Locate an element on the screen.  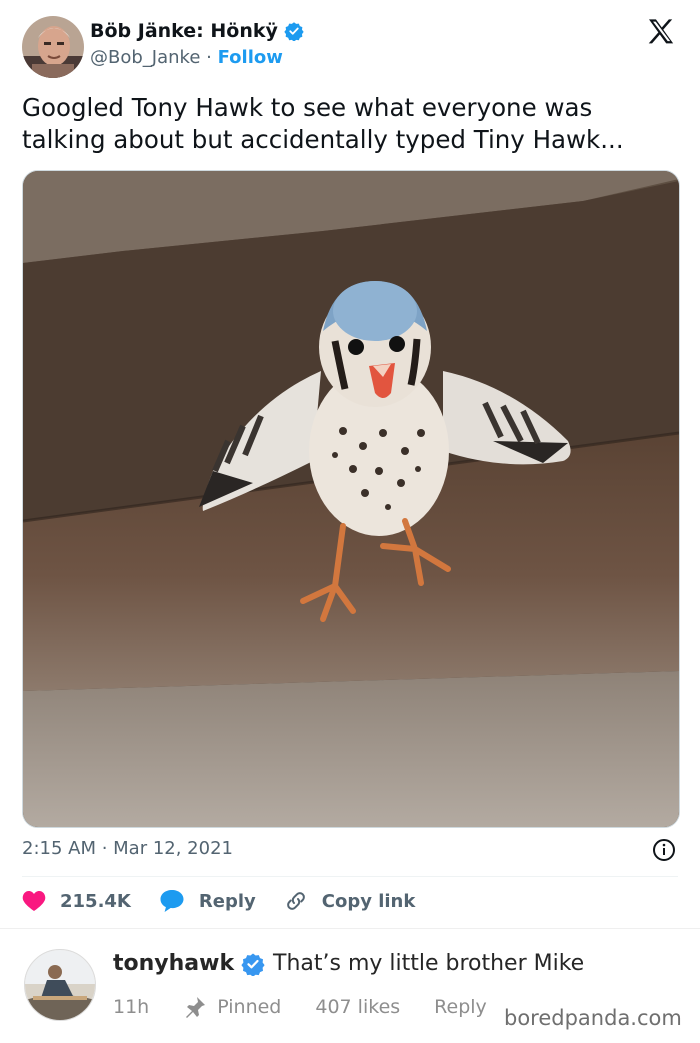
copy-link-button: Copy link is located at coordinates (350, 901).